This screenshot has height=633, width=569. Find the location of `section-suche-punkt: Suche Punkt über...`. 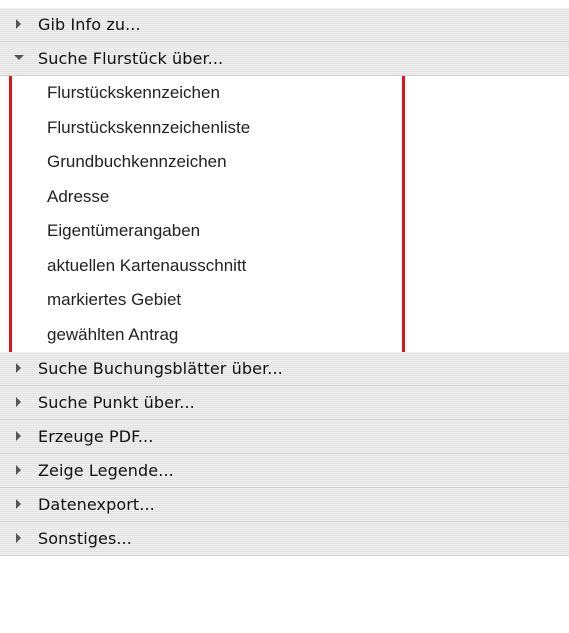

section-suche-punkt: Suche Punkt über... is located at coordinates (284, 403).